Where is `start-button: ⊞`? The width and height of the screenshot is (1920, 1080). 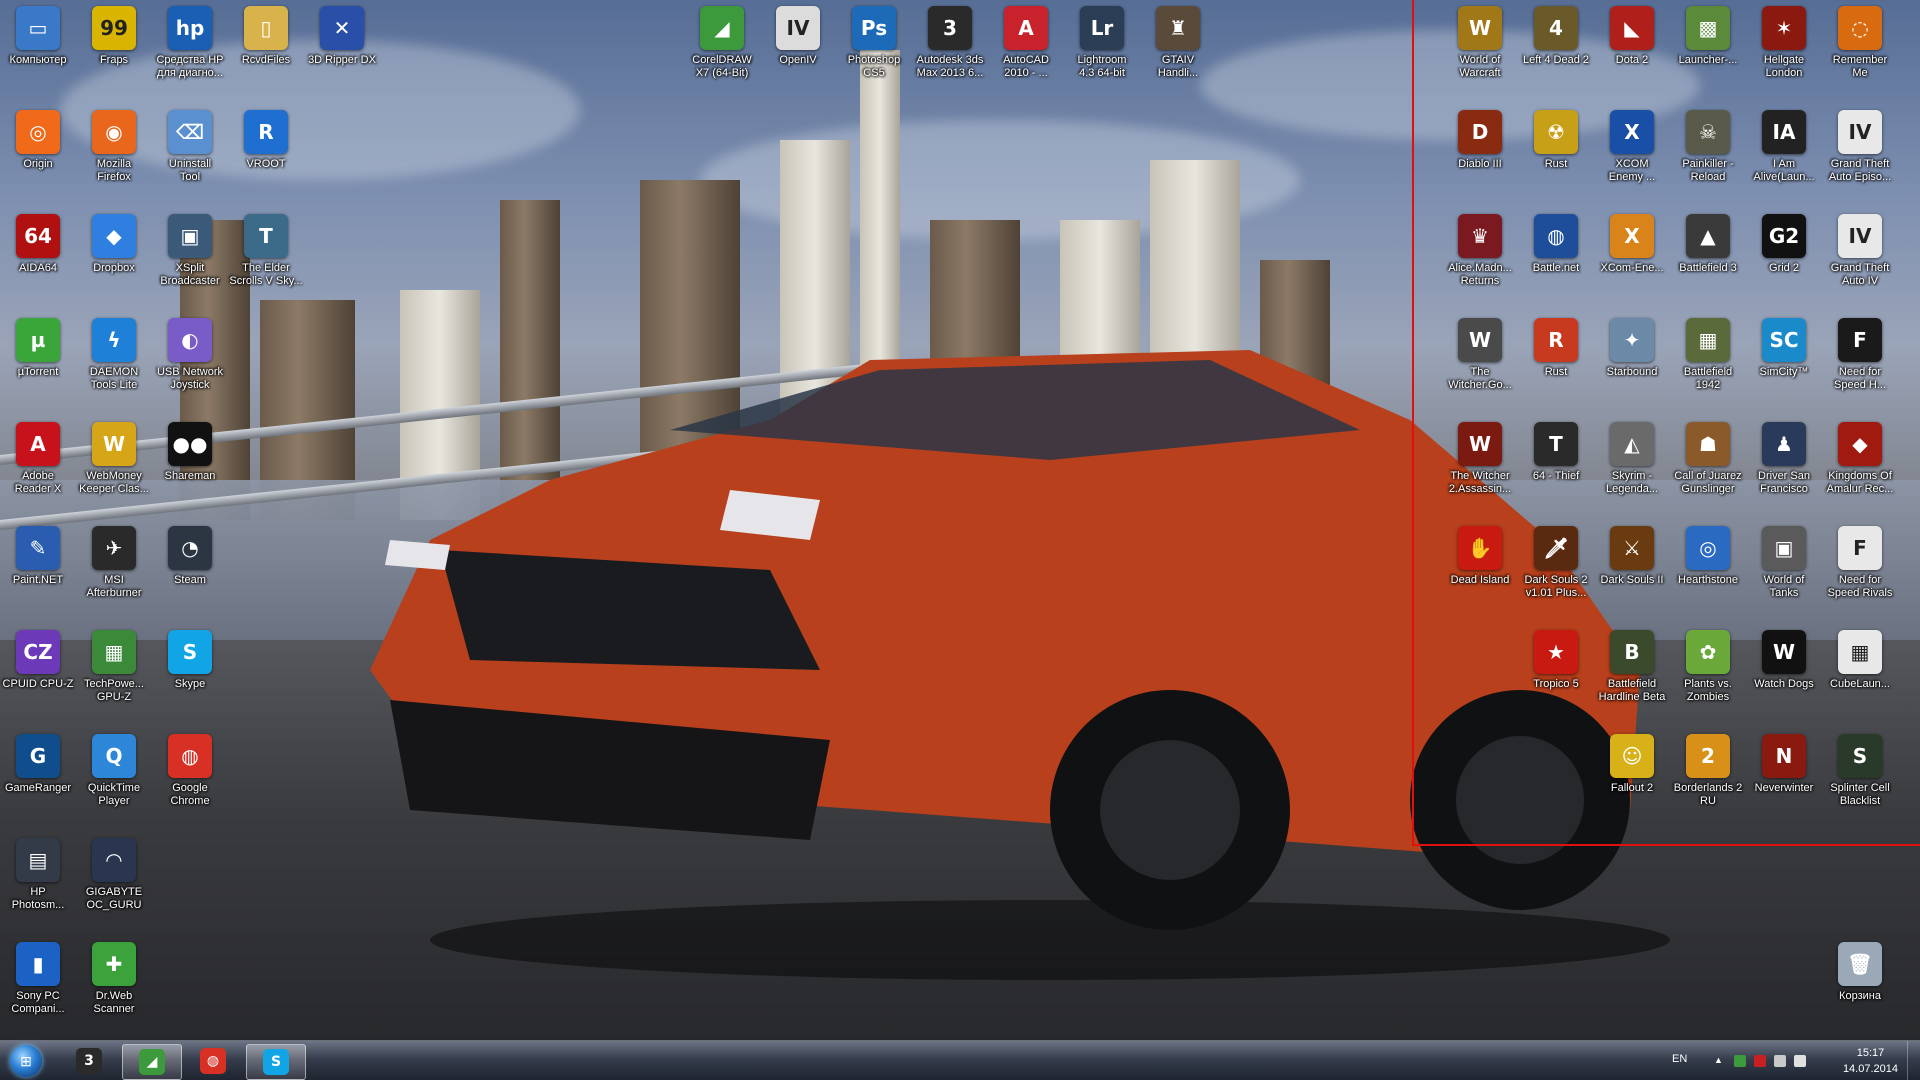
start-button: ⊞ is located at coordinates (26, 1061).